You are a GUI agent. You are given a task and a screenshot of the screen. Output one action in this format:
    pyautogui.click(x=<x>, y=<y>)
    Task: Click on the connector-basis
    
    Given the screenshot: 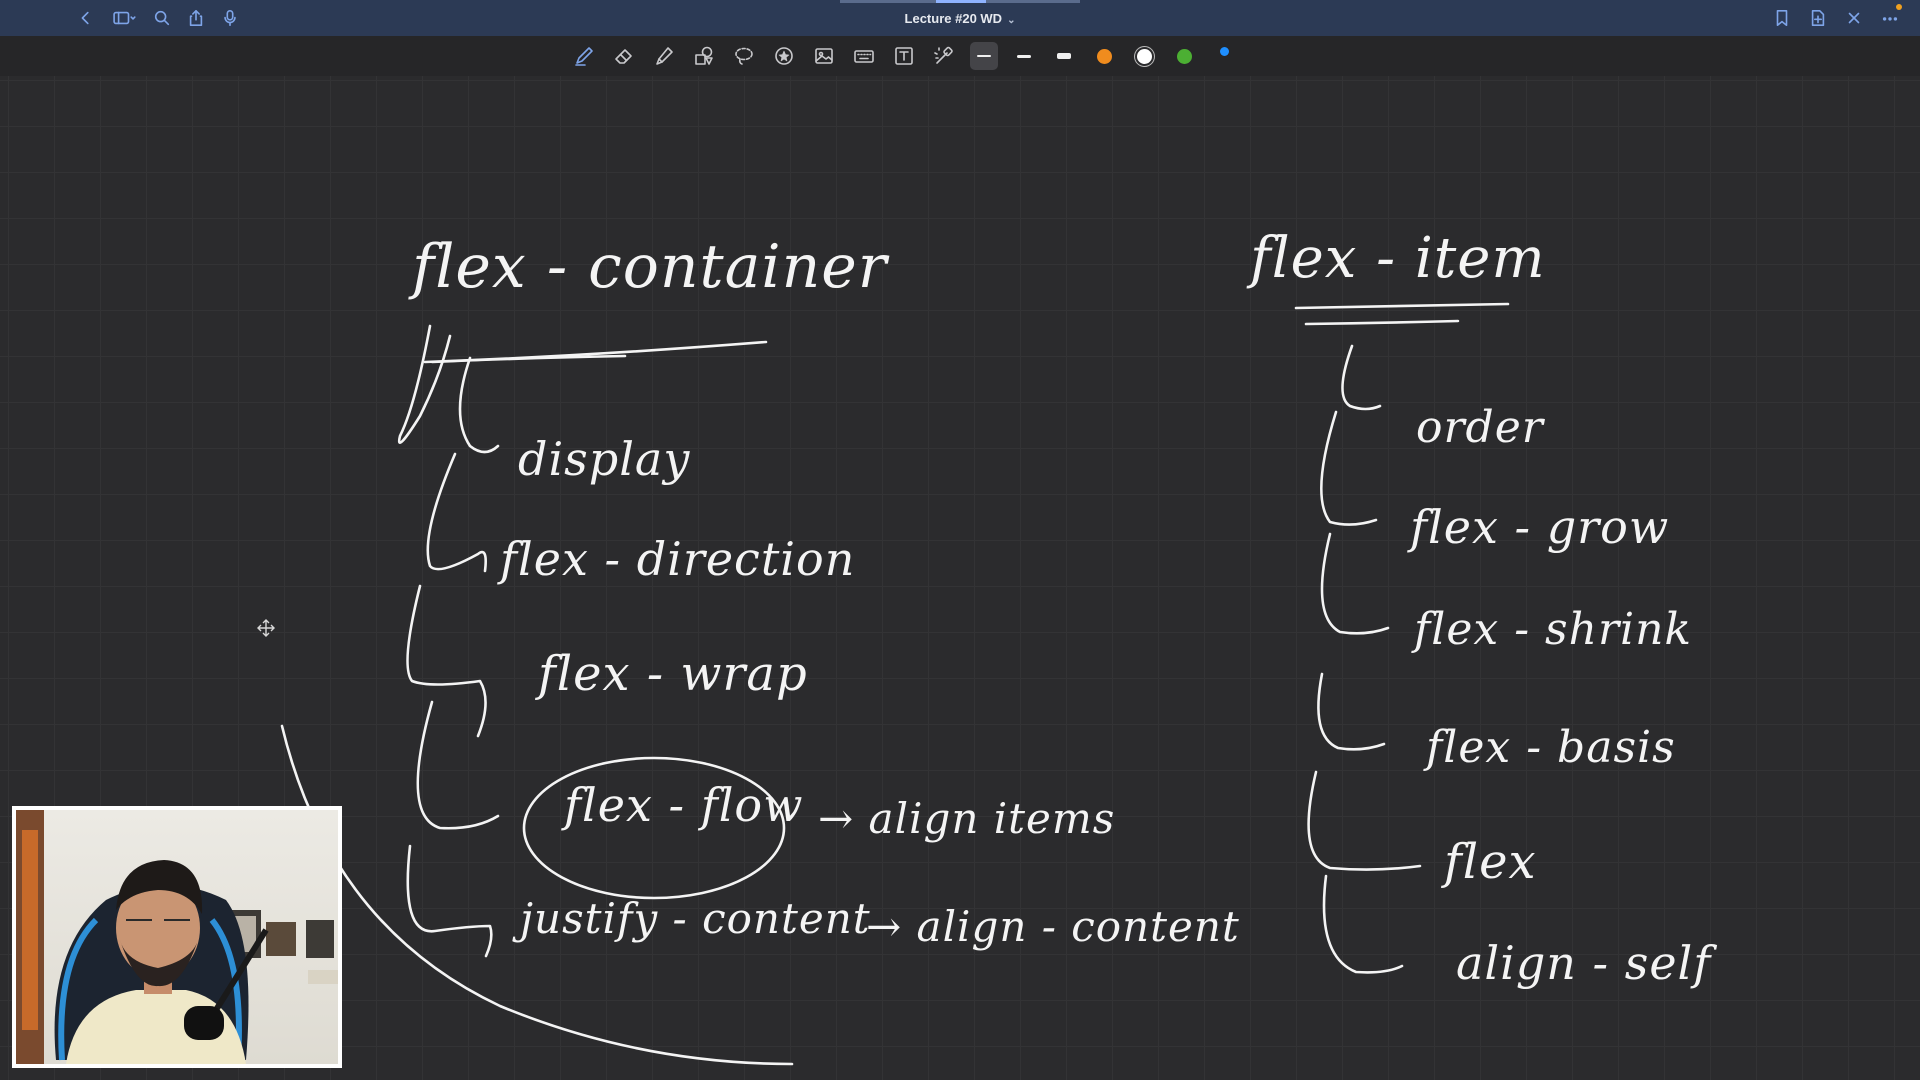 What is the action you would take?
    pyautogui.click(x=1351, y=711)
    